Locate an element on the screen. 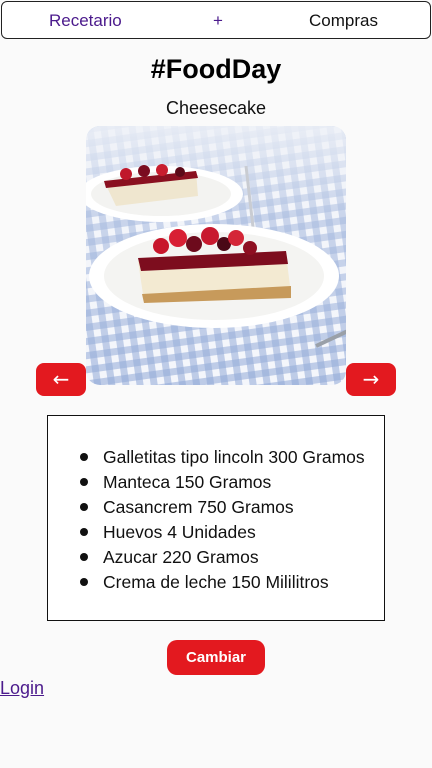 The width and height of the screenshot is (432, 768). nav-add-link: + is located at coordinates (218, 21).